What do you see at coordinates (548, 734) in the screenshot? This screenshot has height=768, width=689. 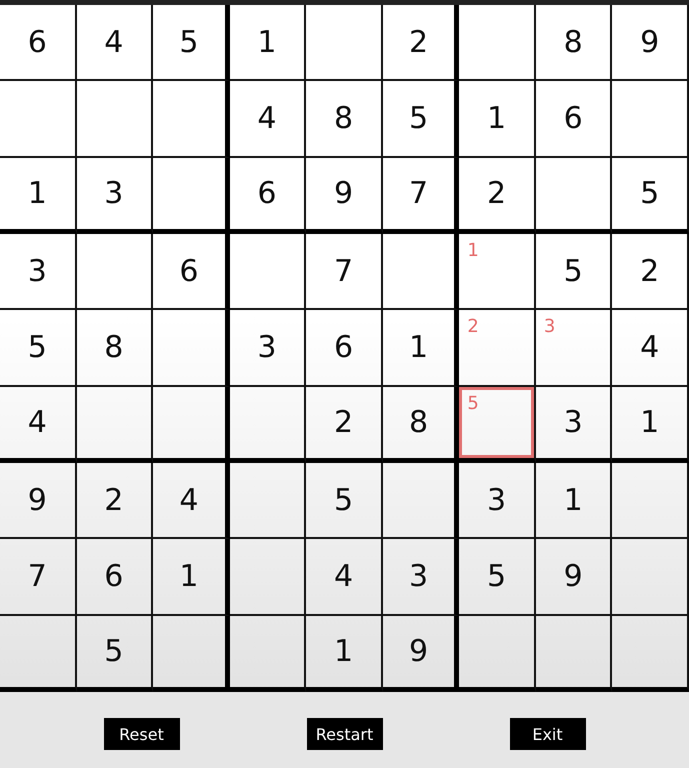 I see `game-button: Exit` at bounding box center [548, 734].